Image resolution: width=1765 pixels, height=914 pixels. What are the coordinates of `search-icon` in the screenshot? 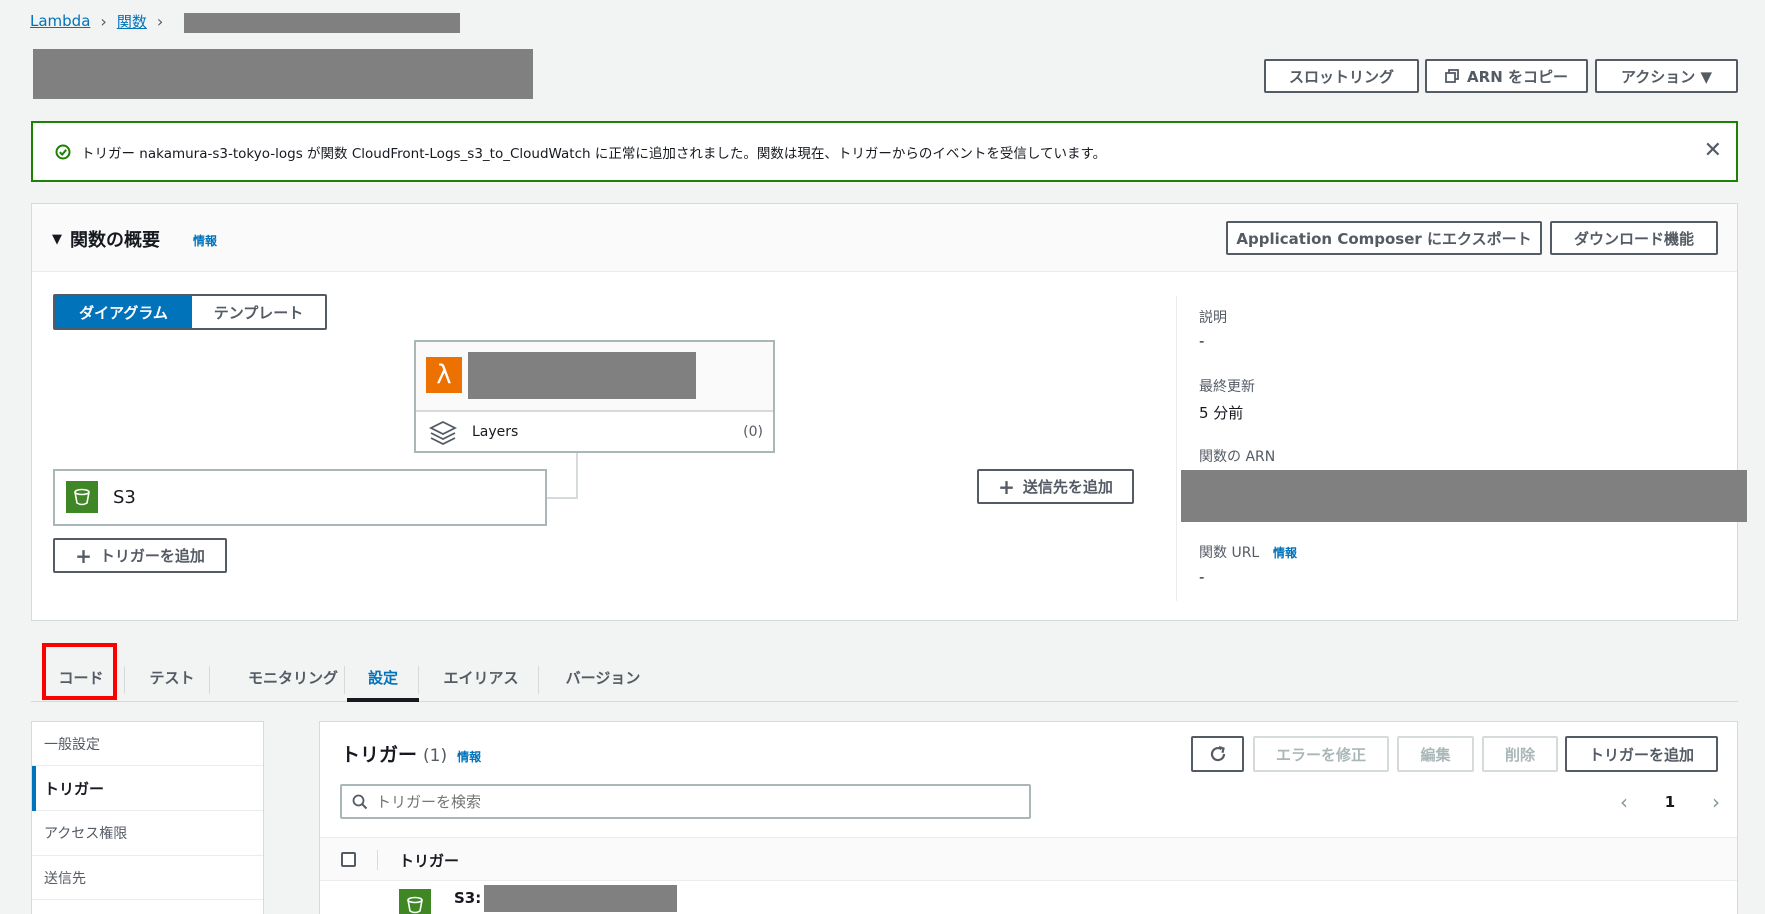 It's located at (360, 802).